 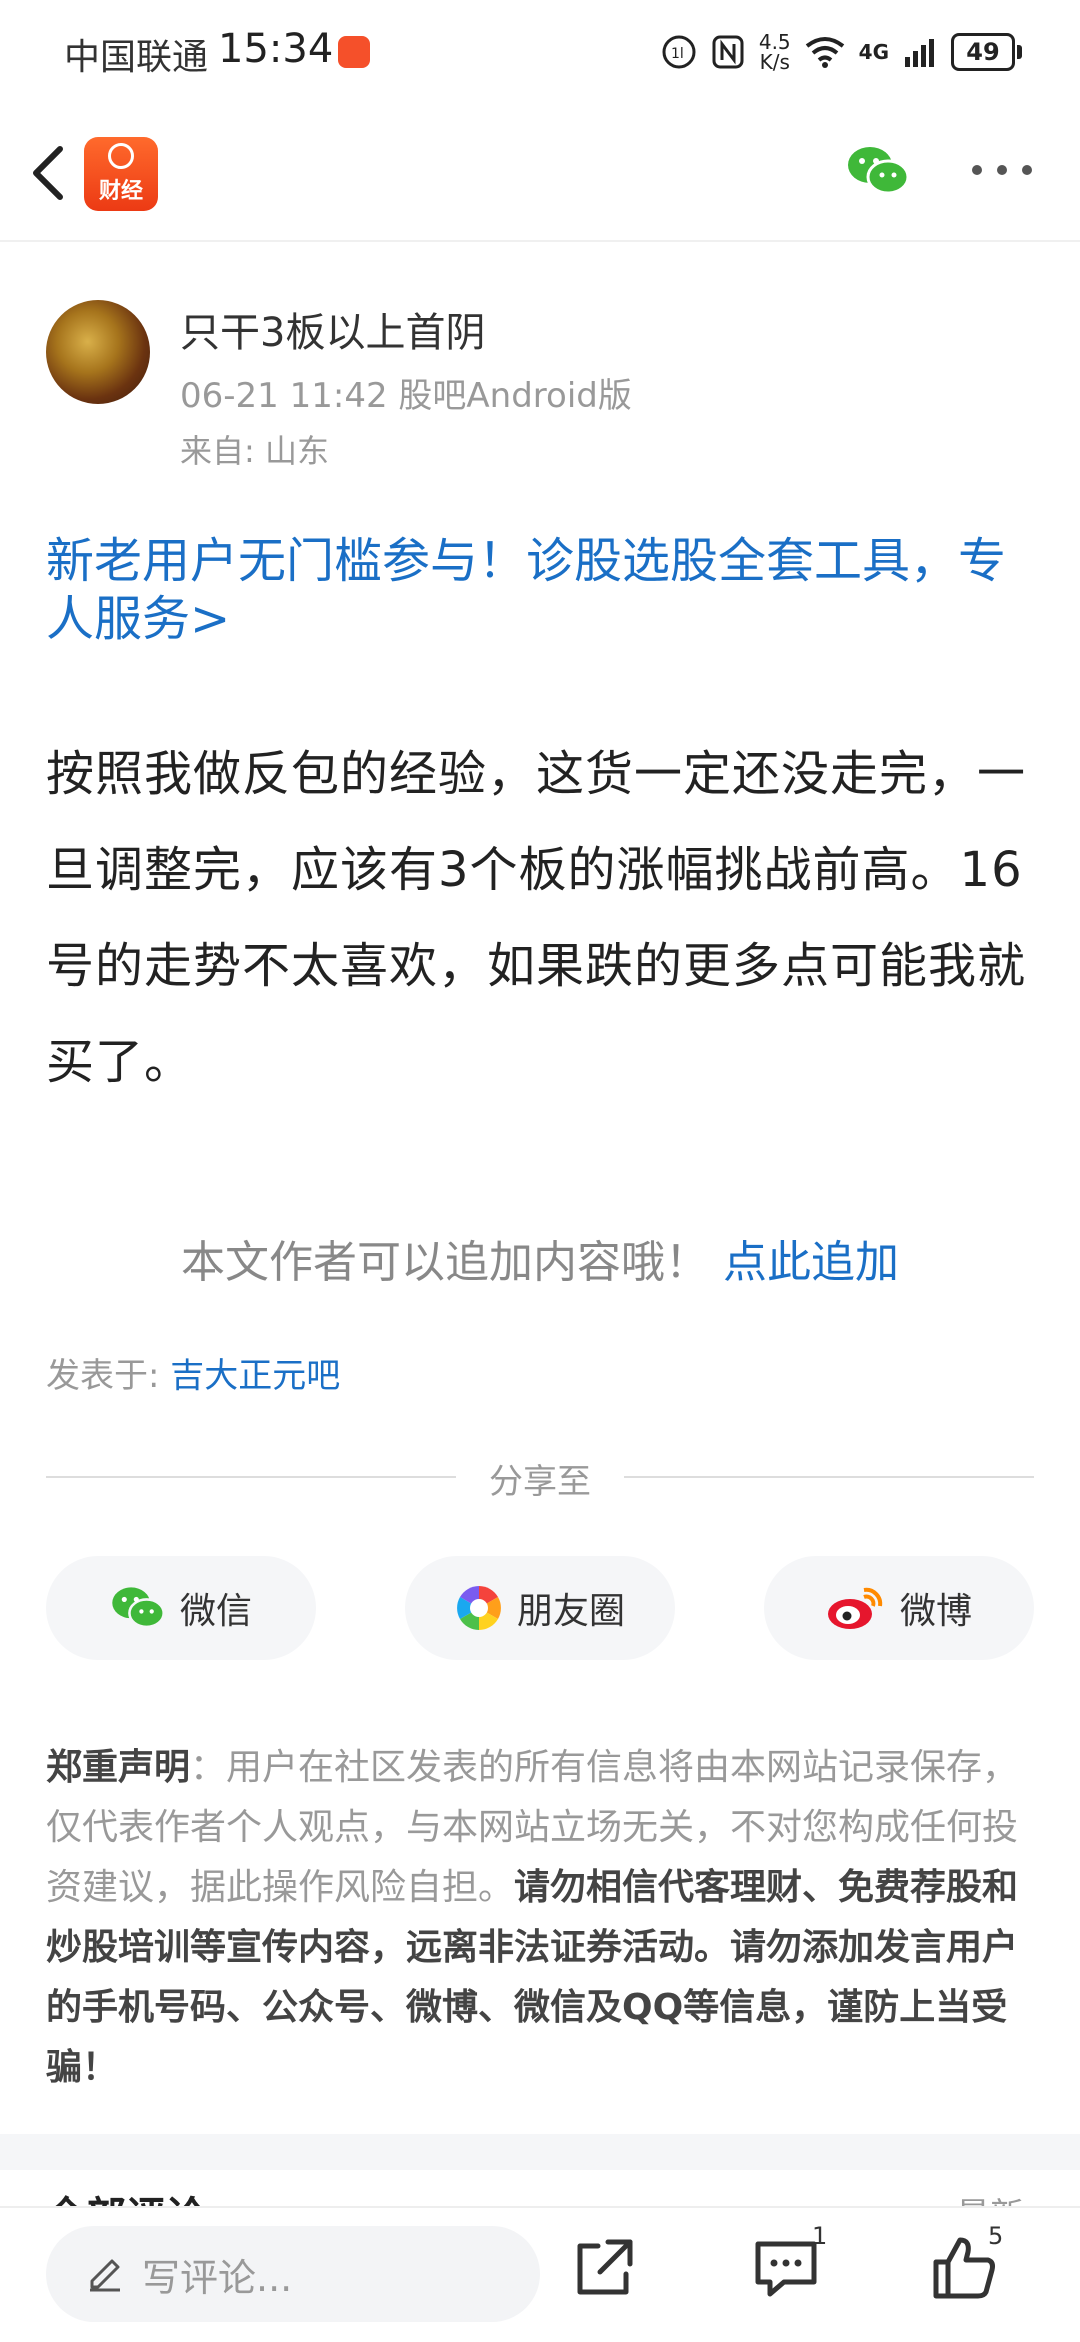 What do you see at coordinates (774, 62) in the screenshot?
I see `net-speed-unit: K/s` at bounding box center [774, 62].